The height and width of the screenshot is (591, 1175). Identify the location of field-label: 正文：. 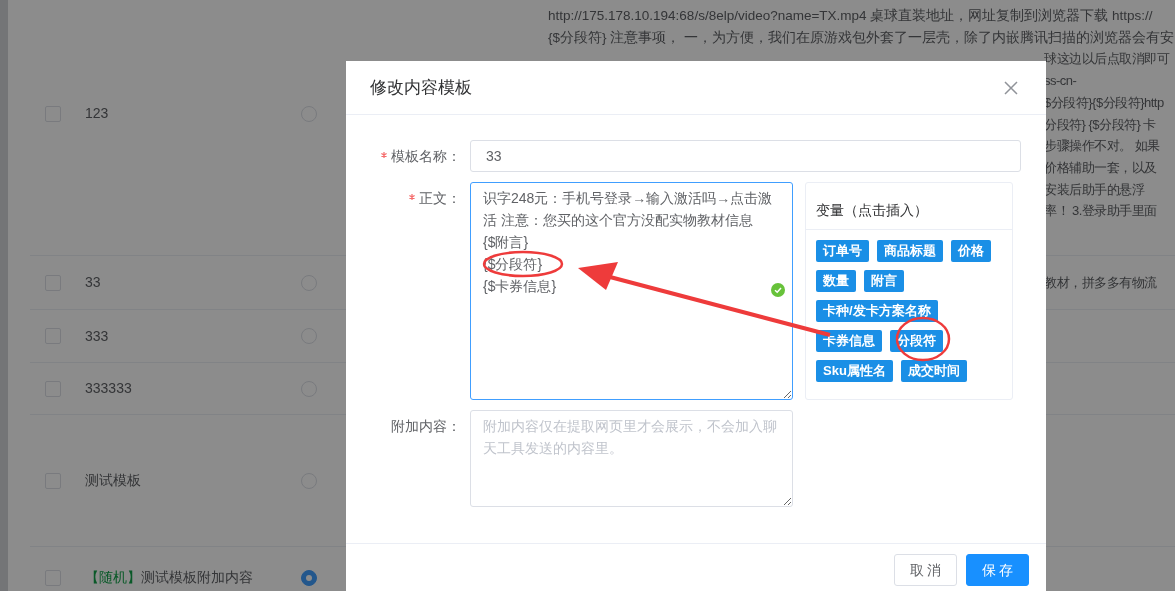
(440, 198).